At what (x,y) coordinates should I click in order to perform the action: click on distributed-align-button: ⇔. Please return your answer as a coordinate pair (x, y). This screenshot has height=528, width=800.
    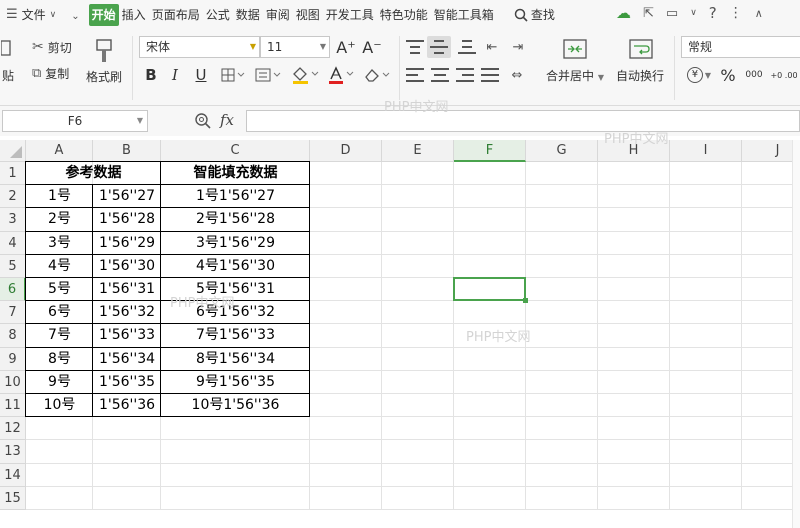
    Looking at the image, I should click on (517, 75).